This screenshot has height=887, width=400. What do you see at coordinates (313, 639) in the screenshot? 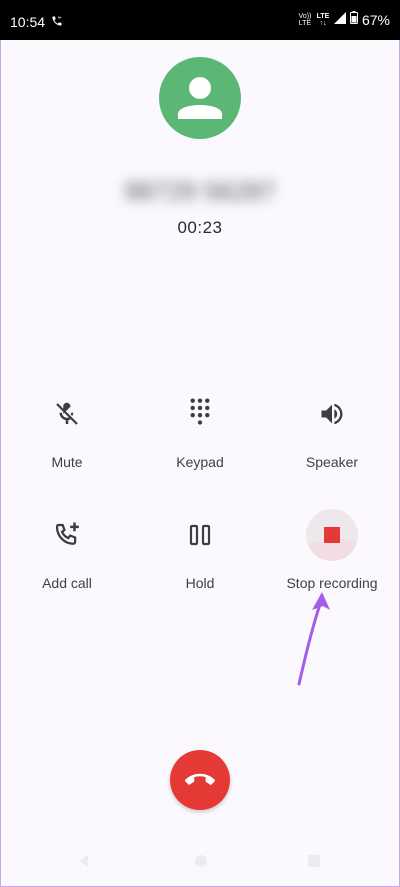
I see `annotation-arrow` at bounding box center [313, 639].